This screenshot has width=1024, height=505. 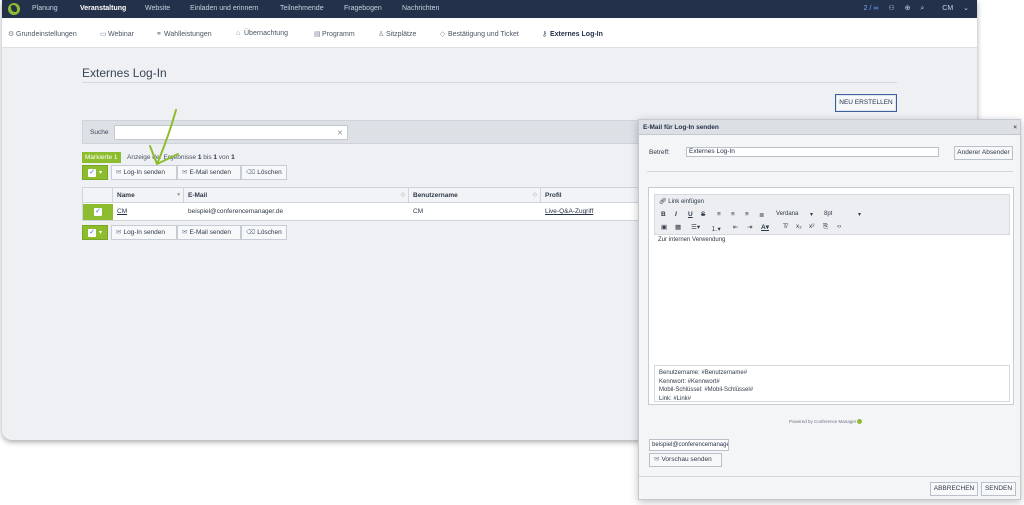 I want to click on italic-icon: I, so click(x=676, y=214).